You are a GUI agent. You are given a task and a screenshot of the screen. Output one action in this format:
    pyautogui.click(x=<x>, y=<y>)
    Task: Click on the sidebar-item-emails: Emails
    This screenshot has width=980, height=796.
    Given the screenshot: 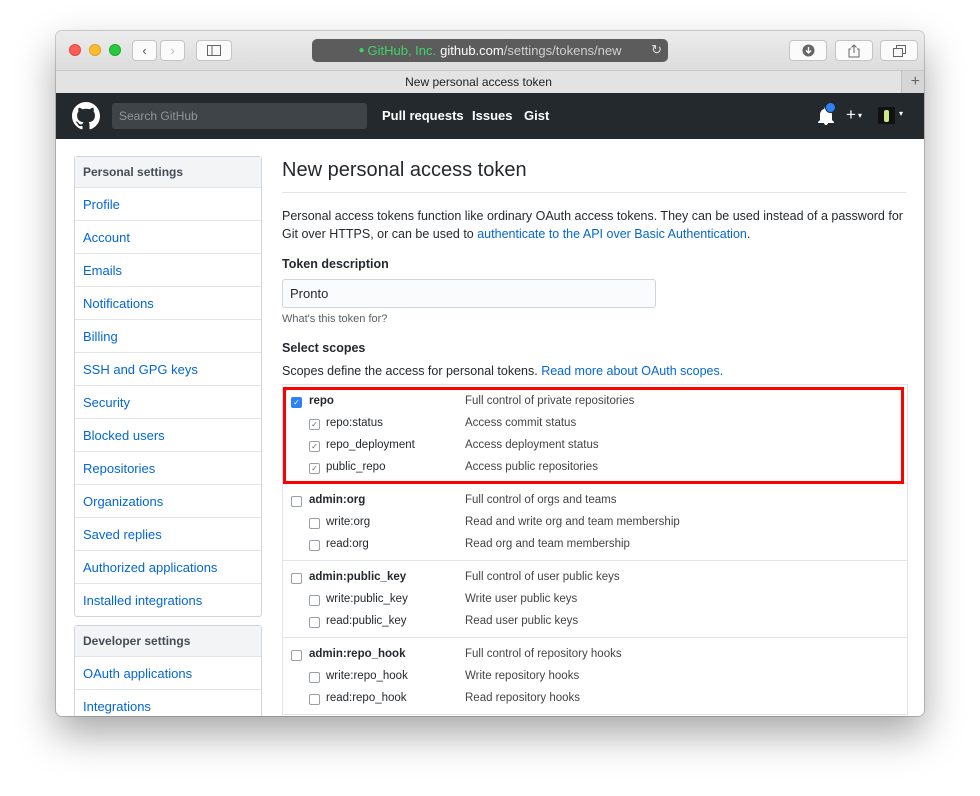 What is the action you would take?
    pyautogui.click(x=168, y=270)
    